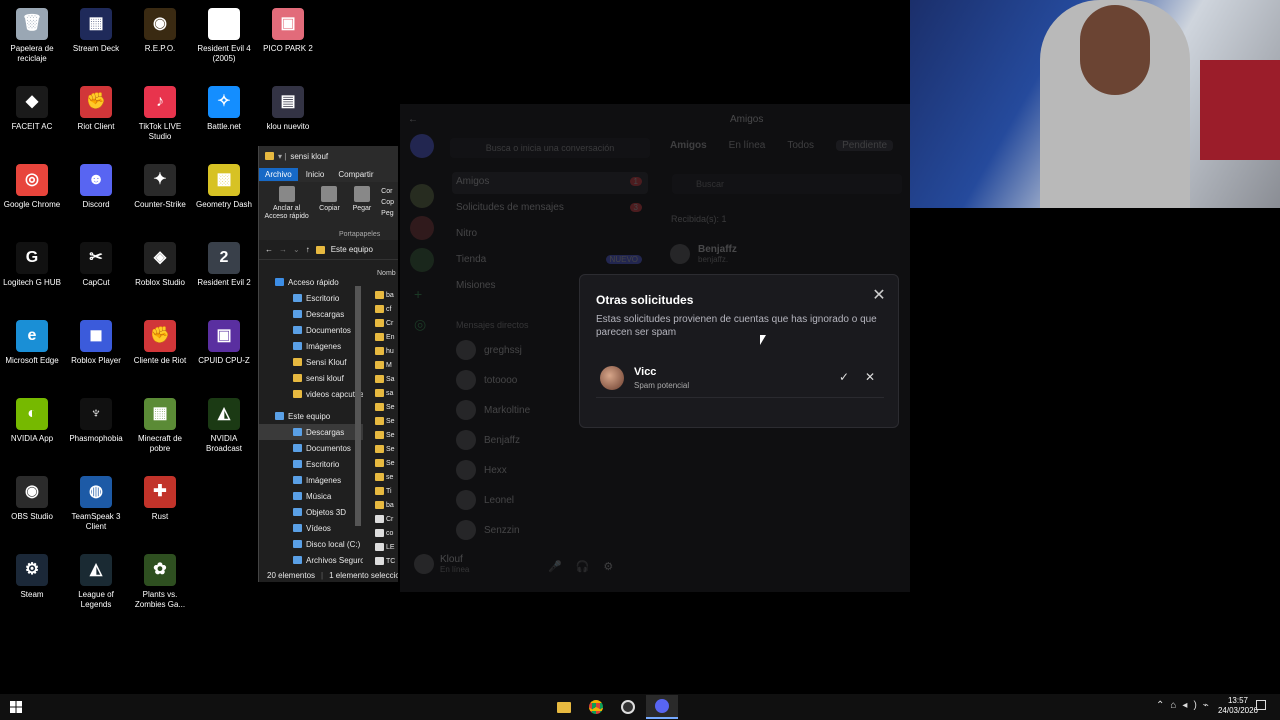 The width and height of the screenshot is (1280, 720). What do you see at coordinates (160, 424) in the screenshot?
I see `desktop-icon: ▦ Minecraft de pobre` at bounding box center [160, 424].